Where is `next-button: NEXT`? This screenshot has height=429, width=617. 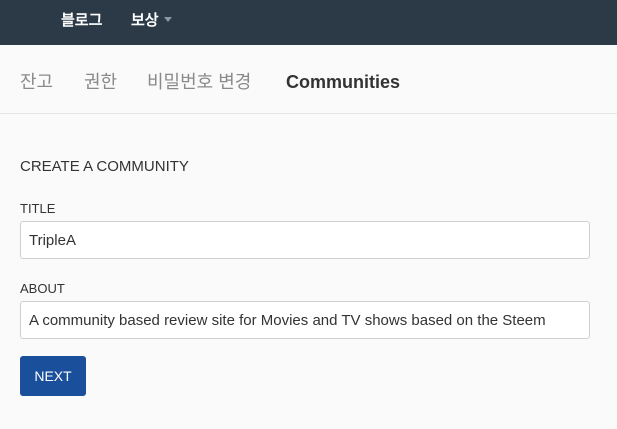
next-button: NEXT is located at coordinates (53, 376).